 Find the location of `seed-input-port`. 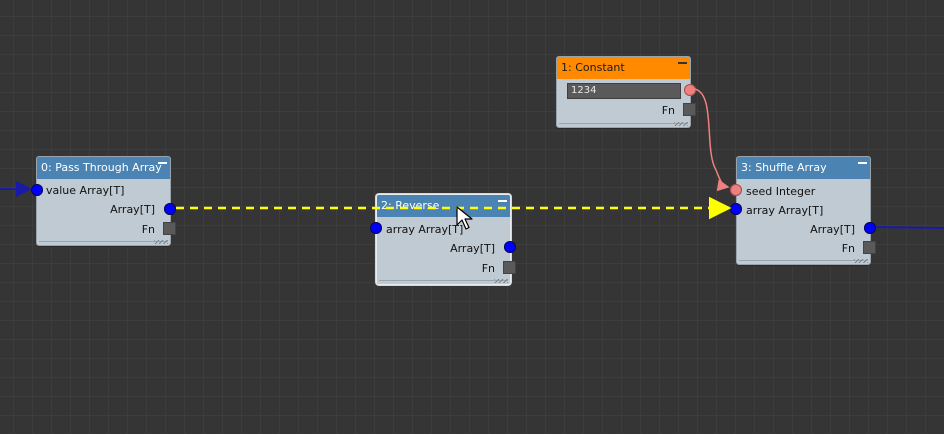

seed-input-port is located at coordinates (736, 190).